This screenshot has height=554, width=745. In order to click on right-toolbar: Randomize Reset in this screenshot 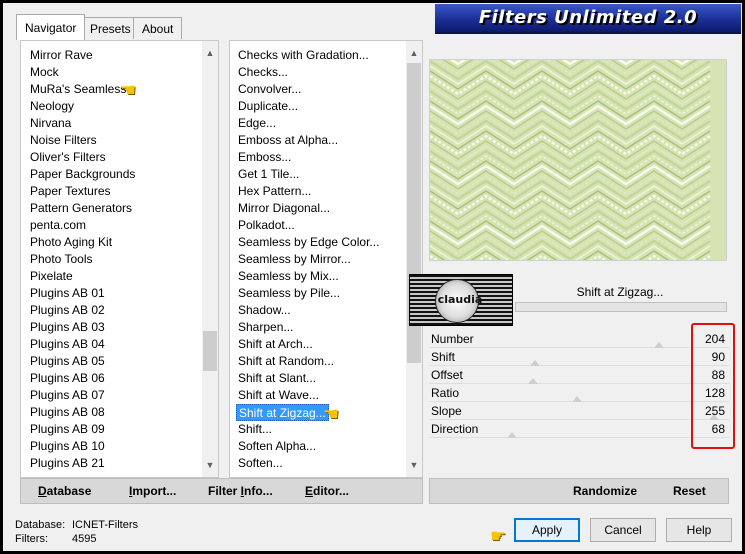, I will do `click(579, 491)`.